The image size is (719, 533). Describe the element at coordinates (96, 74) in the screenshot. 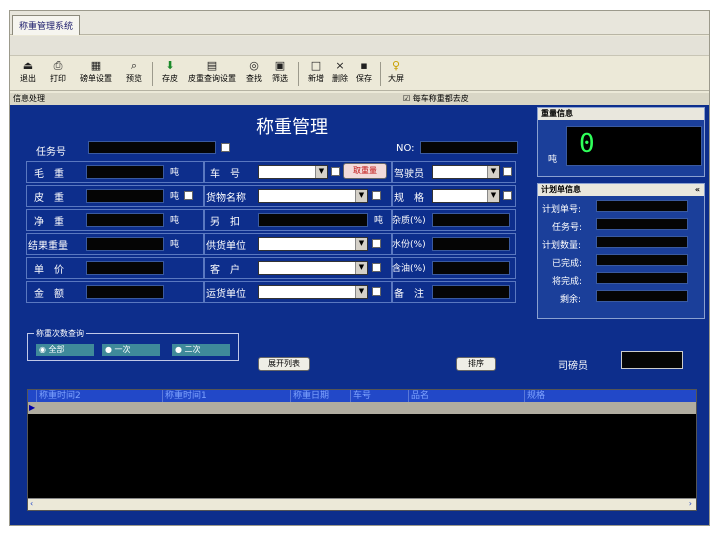

I see `ticket-settings-button: ▦ 磅单设置` at that location.